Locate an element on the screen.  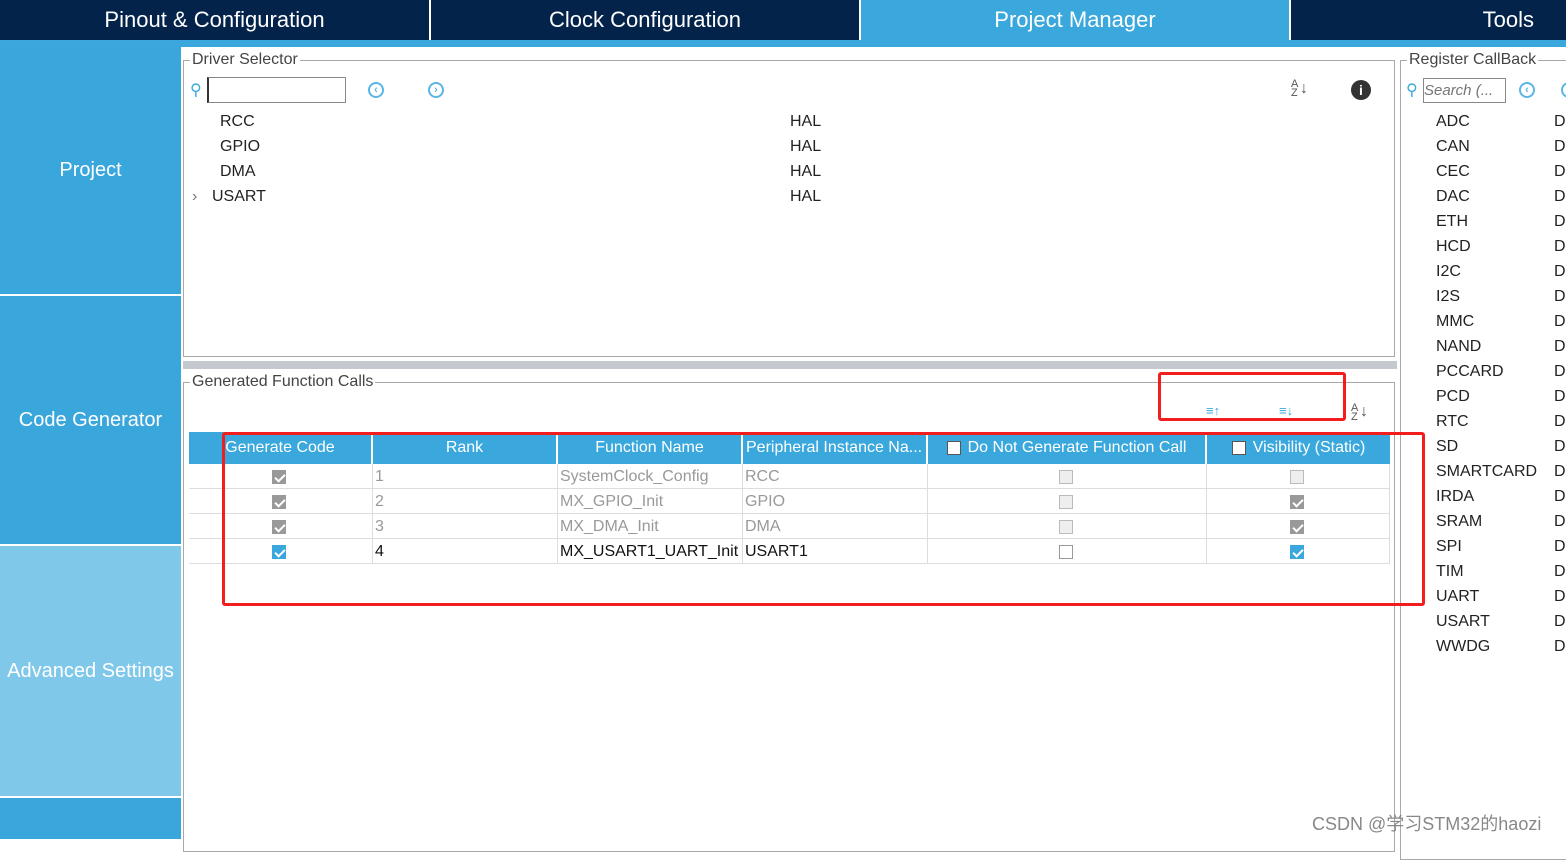
sidebar-item-code-generator: Code Generator is located at coordinates (90, 421).